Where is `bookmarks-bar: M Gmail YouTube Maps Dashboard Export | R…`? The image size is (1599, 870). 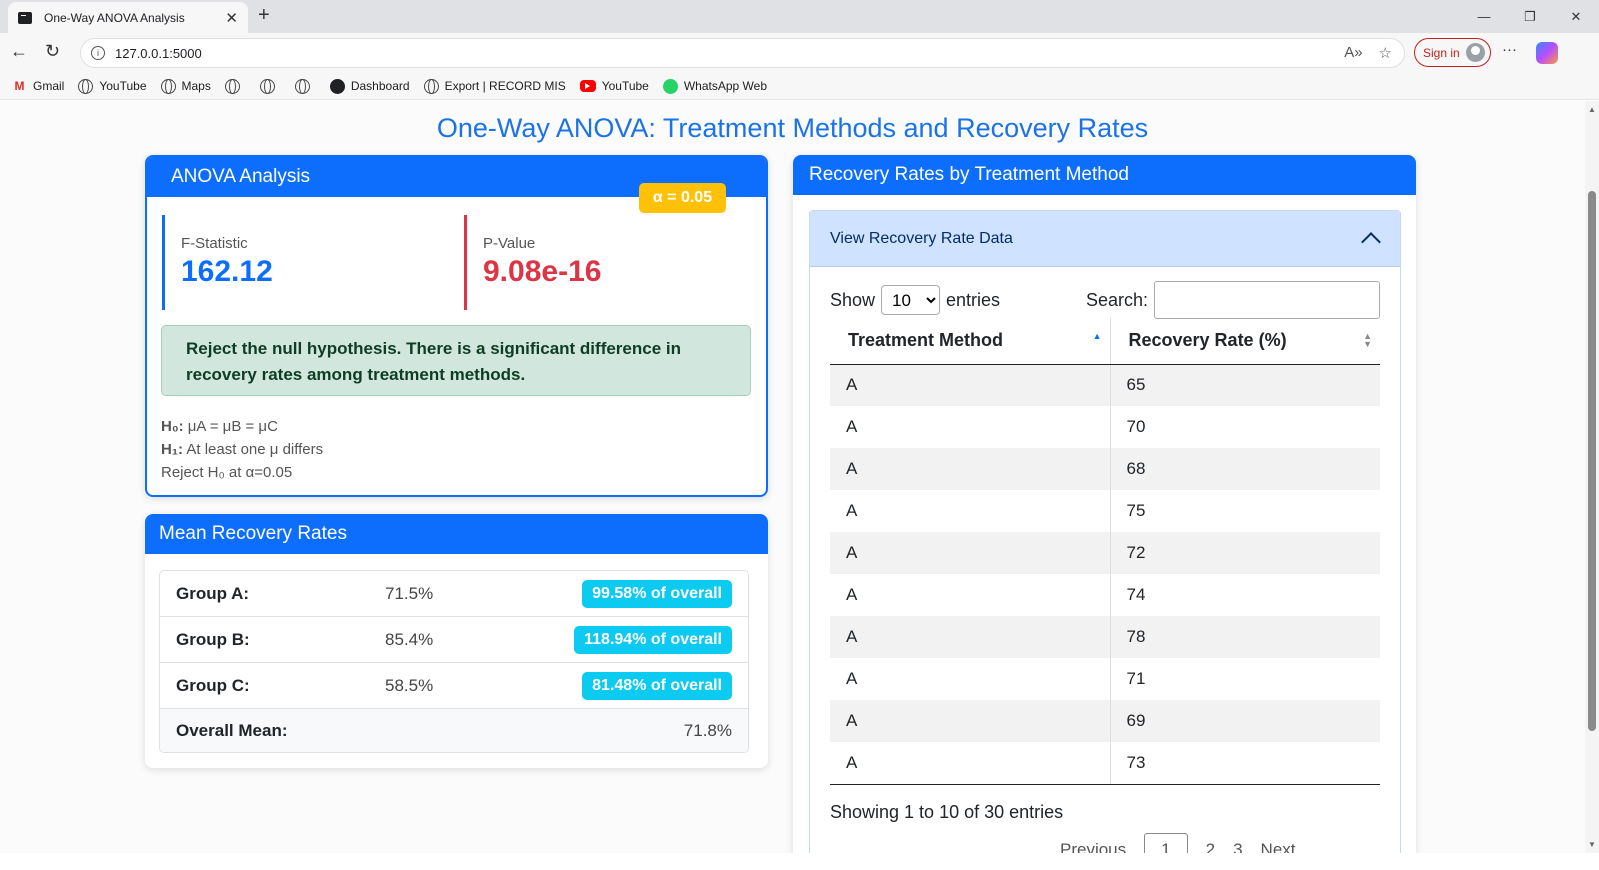
bookmarks-bar: M Gmail YouTube Maps Dashboard Export | R… is located at coordinates (799, 86).